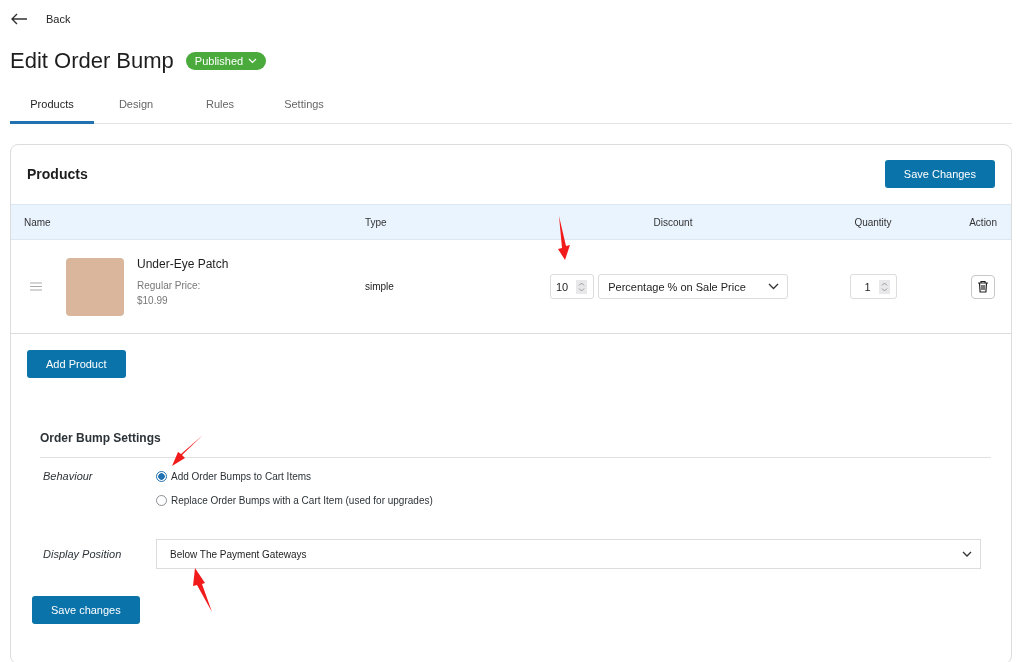 The width and height of the screenshot is (1024, 662). What do you see at coordinates (95, 286) in the screenshot?
I see `photo-placeholder` at bounding box center [95, 286].